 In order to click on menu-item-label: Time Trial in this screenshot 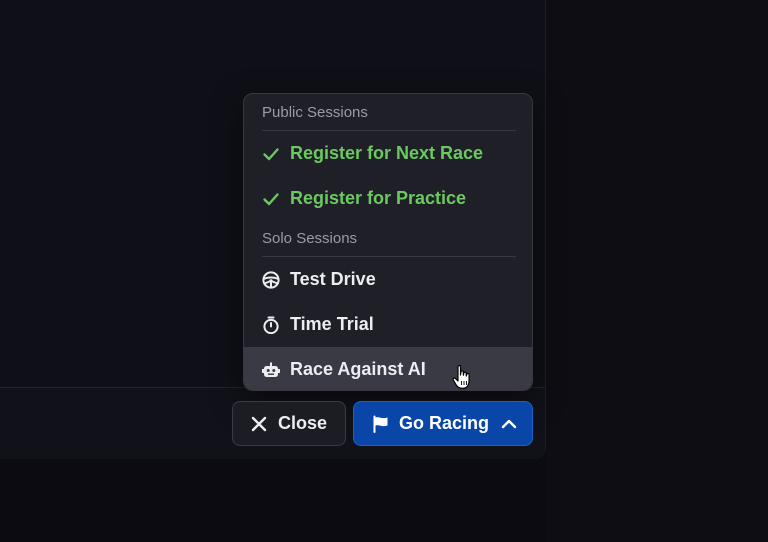, I will do `click(332, 324)`.